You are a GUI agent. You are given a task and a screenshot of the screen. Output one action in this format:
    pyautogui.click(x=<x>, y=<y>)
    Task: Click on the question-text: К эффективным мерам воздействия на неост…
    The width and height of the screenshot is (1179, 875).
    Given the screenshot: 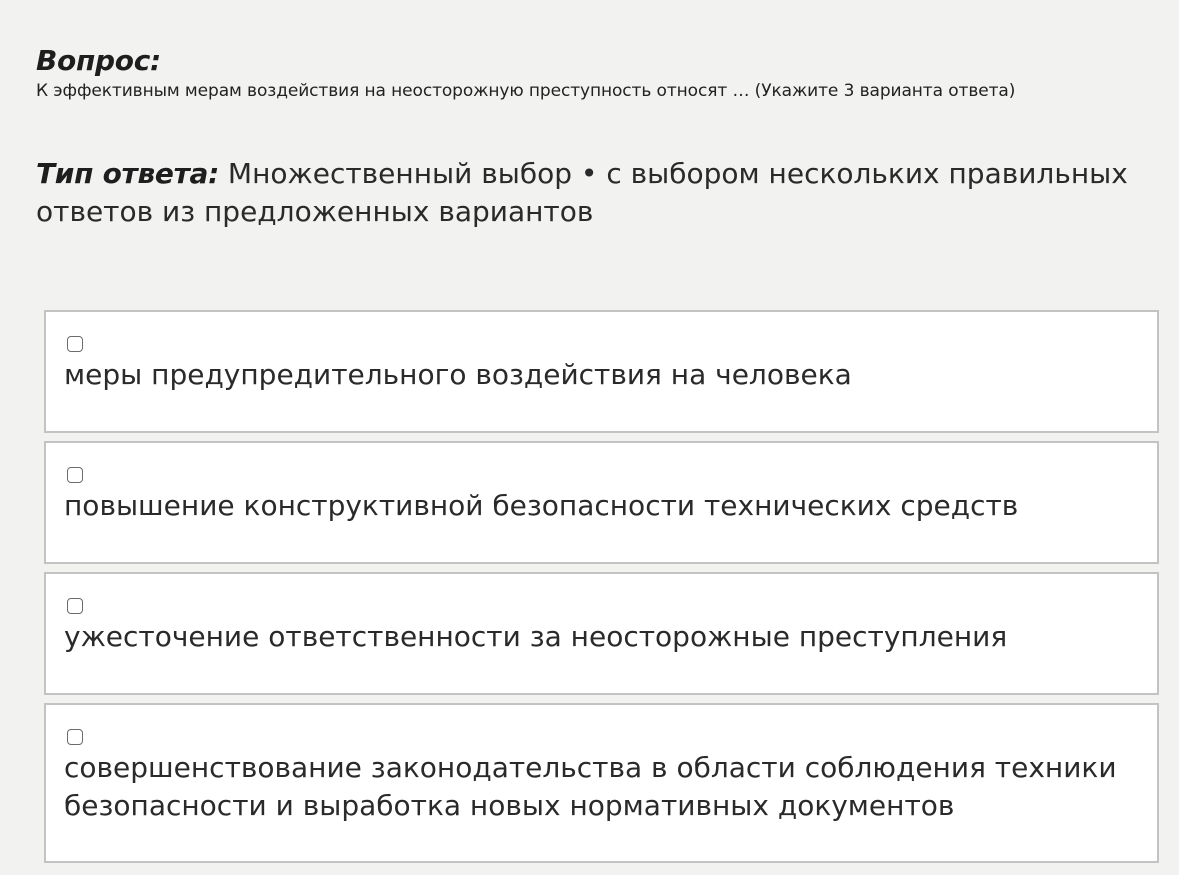 What is the action you would take?
    pyautogui.click(x=526, y=91)
    